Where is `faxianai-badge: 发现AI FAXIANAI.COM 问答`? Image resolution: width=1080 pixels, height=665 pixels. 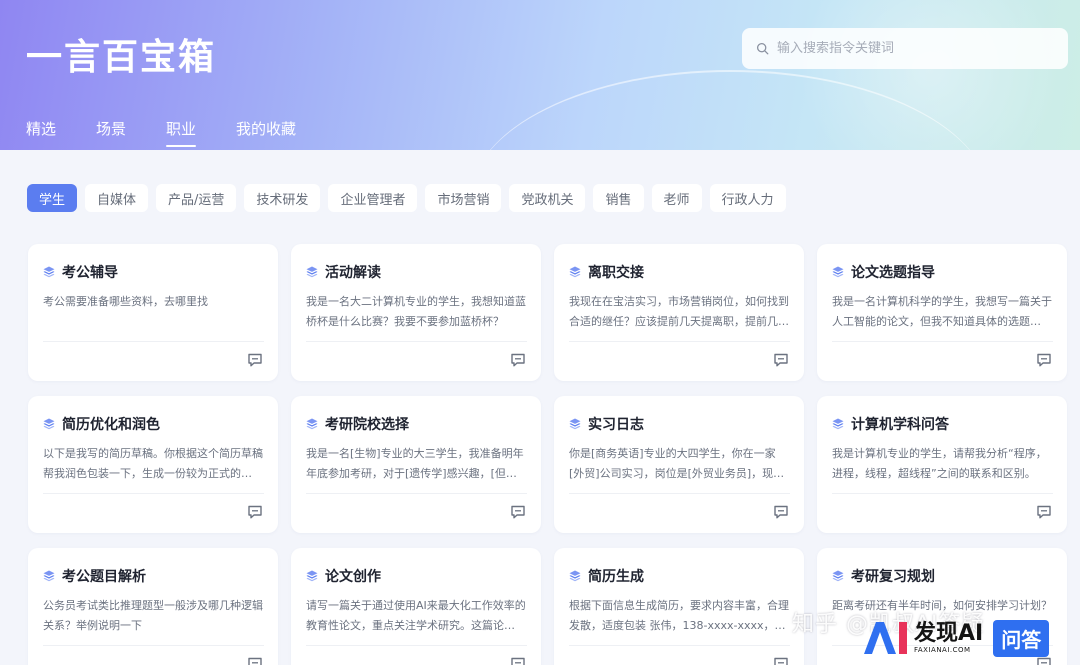
faxianai-badge: 发现AI FAXIANAI.COM 问答 is located at coordinates (967, 638).